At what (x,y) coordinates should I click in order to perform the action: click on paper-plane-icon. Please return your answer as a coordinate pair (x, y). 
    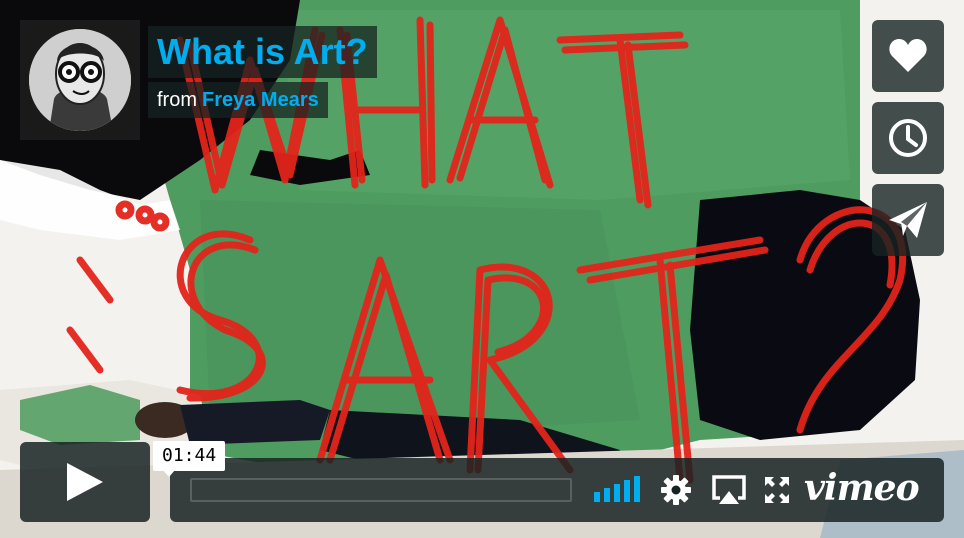
    Looking at the image, I should click on (908, 220).